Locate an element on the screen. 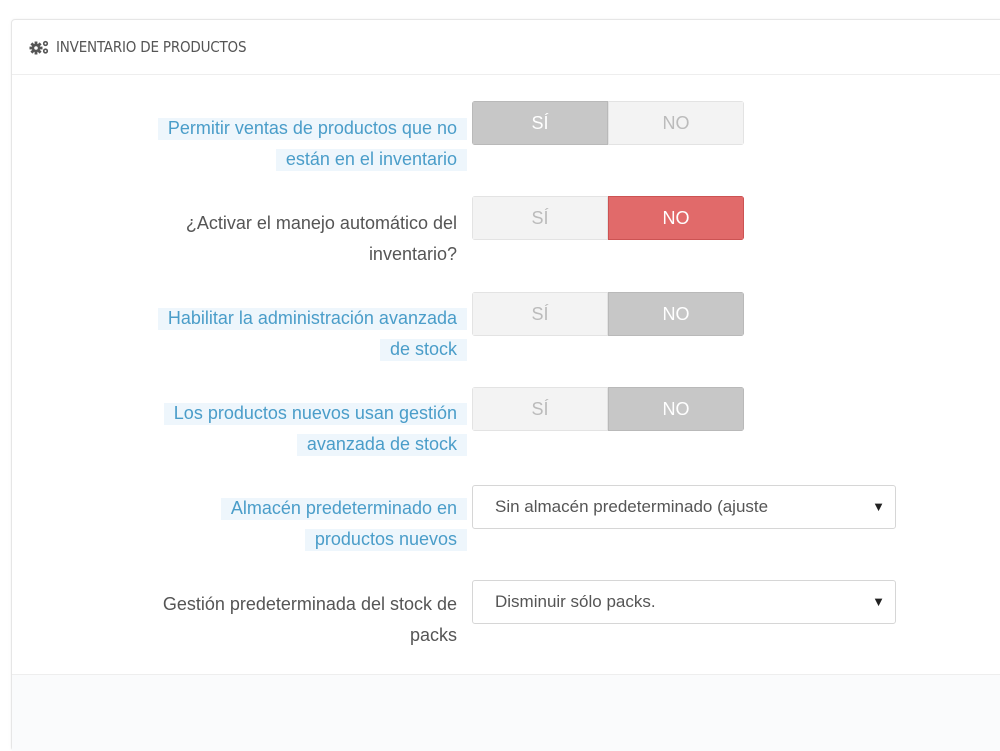 The image size is (1000, 751). select-value: Sin almacén predeterminado (ajuste is located at coordinates (632, 506).